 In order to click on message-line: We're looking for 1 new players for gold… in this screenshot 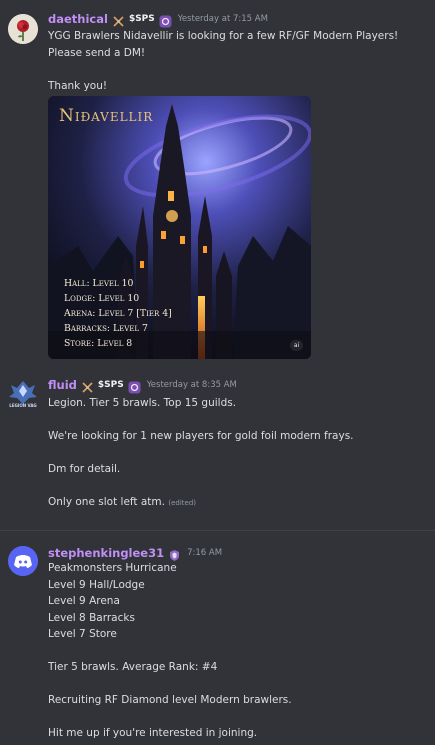, I will do `click(201, 436)`.